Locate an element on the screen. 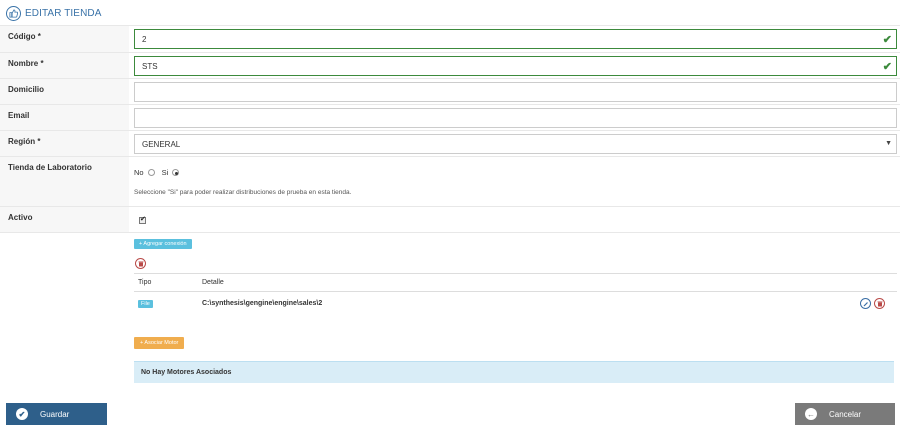 The image size is (900, 431). edit-connection-button is located at coordinates (865, 303).